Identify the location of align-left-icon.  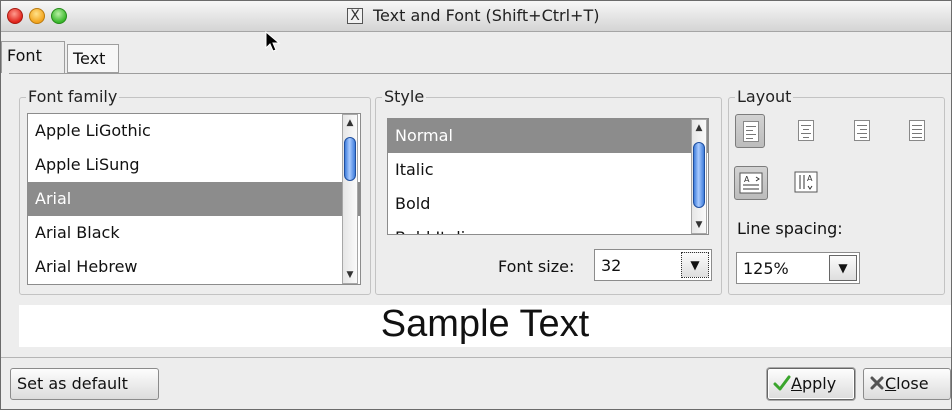
(751, 131).